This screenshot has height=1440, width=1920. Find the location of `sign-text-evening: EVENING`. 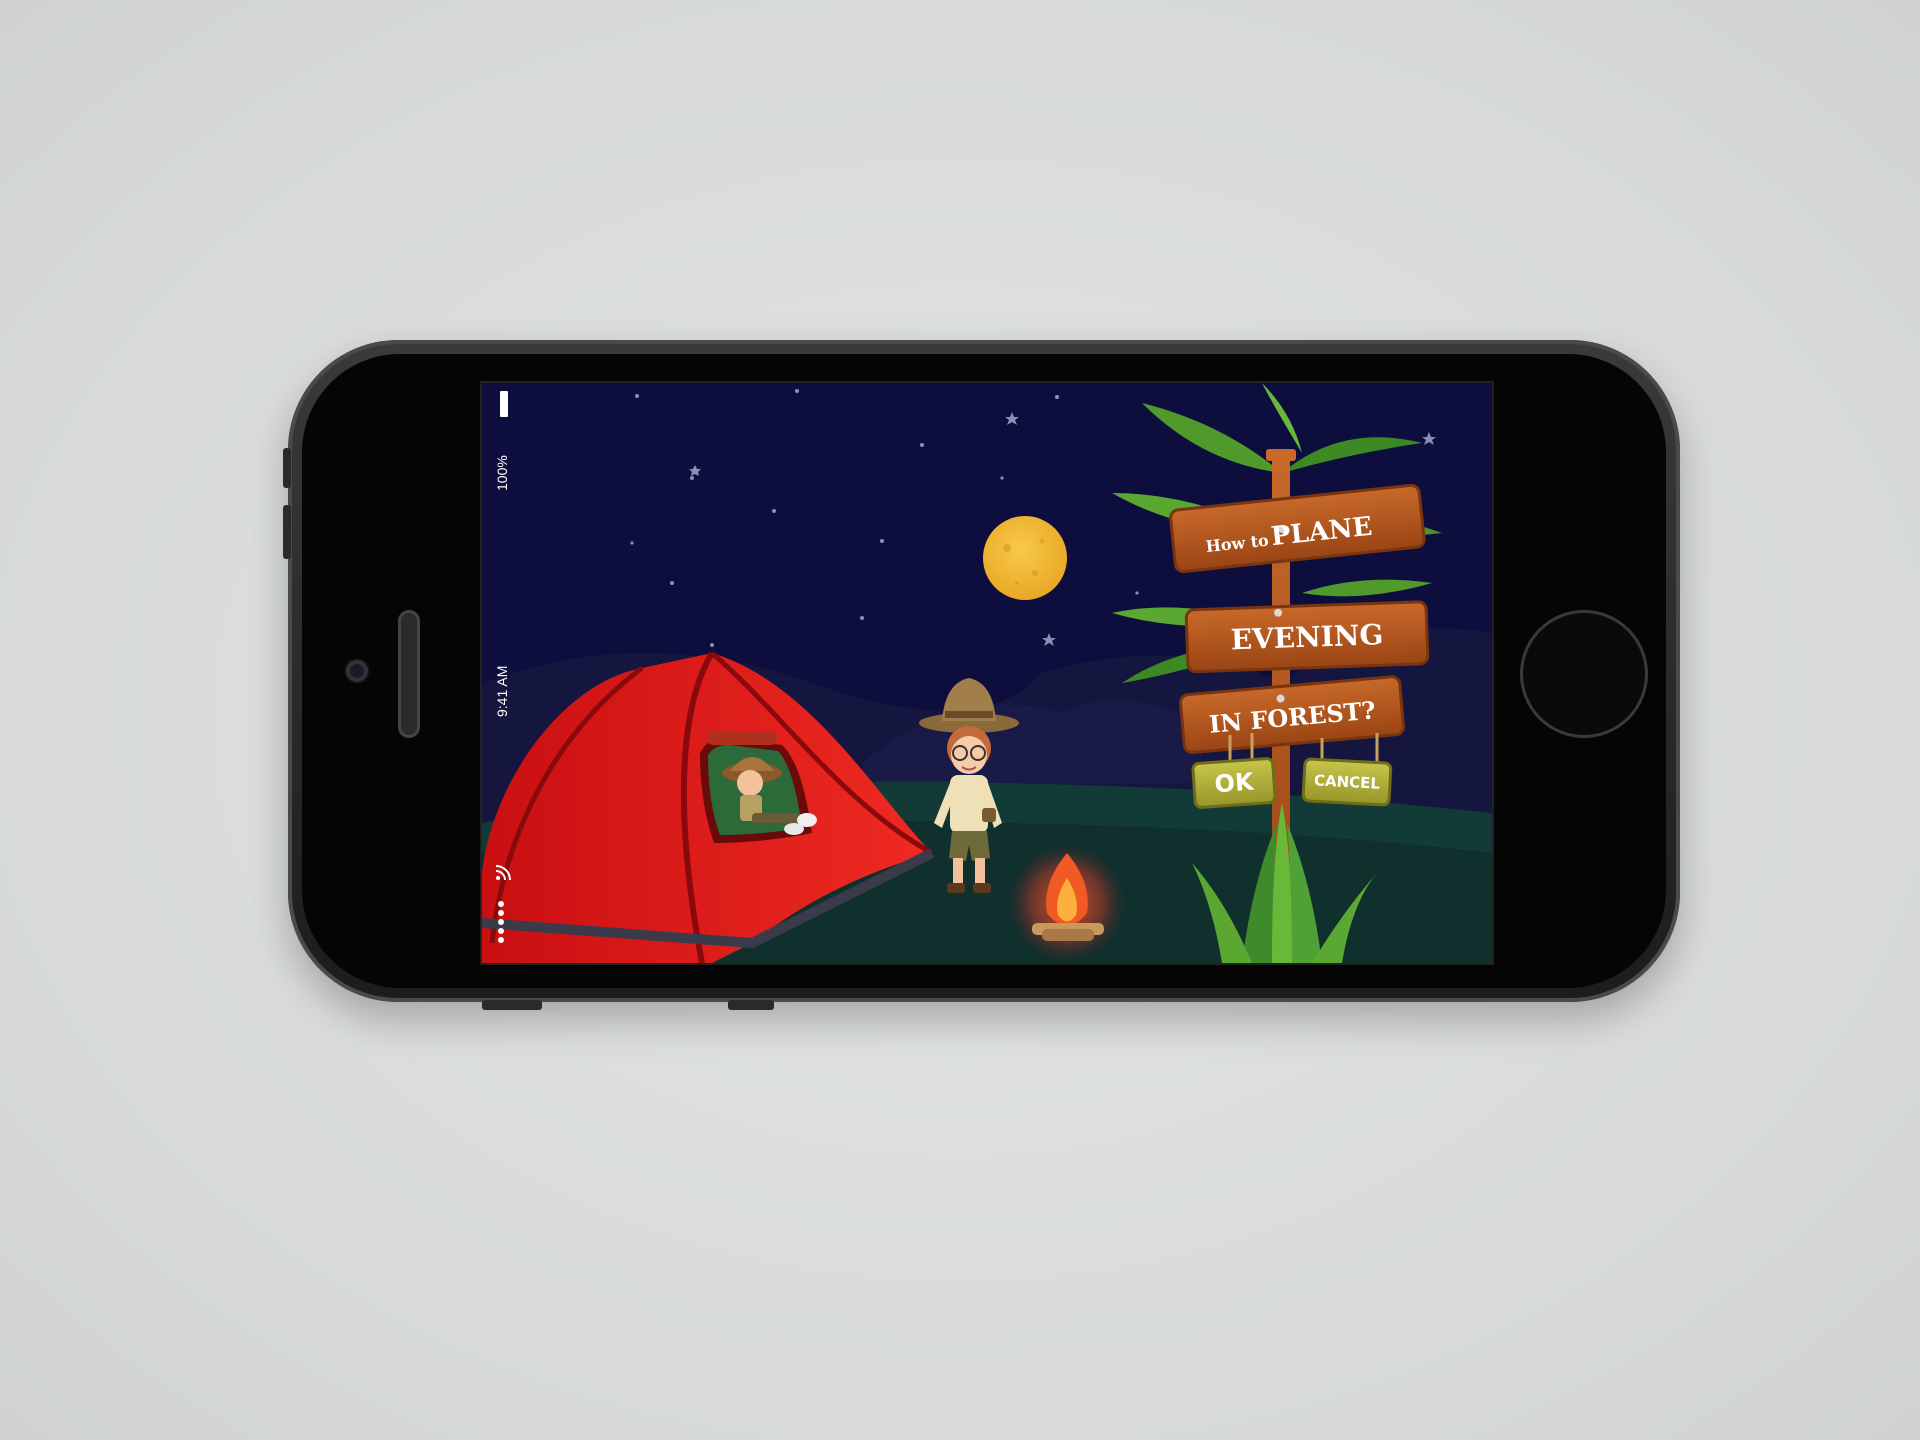

sign-text-evening: EVENING is located at coordinates (1307, 637).